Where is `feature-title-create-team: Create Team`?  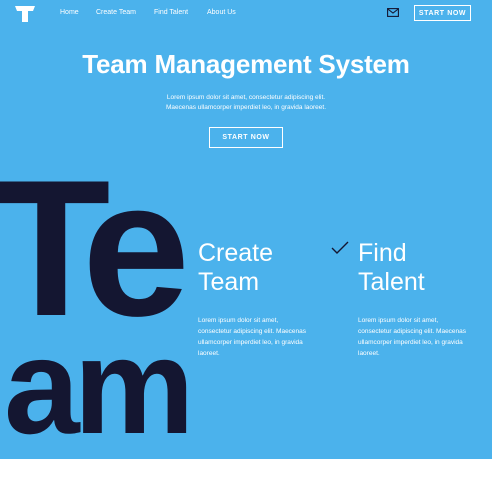 feature-title-create-team: Create Team is located at coordinates (263, 268).